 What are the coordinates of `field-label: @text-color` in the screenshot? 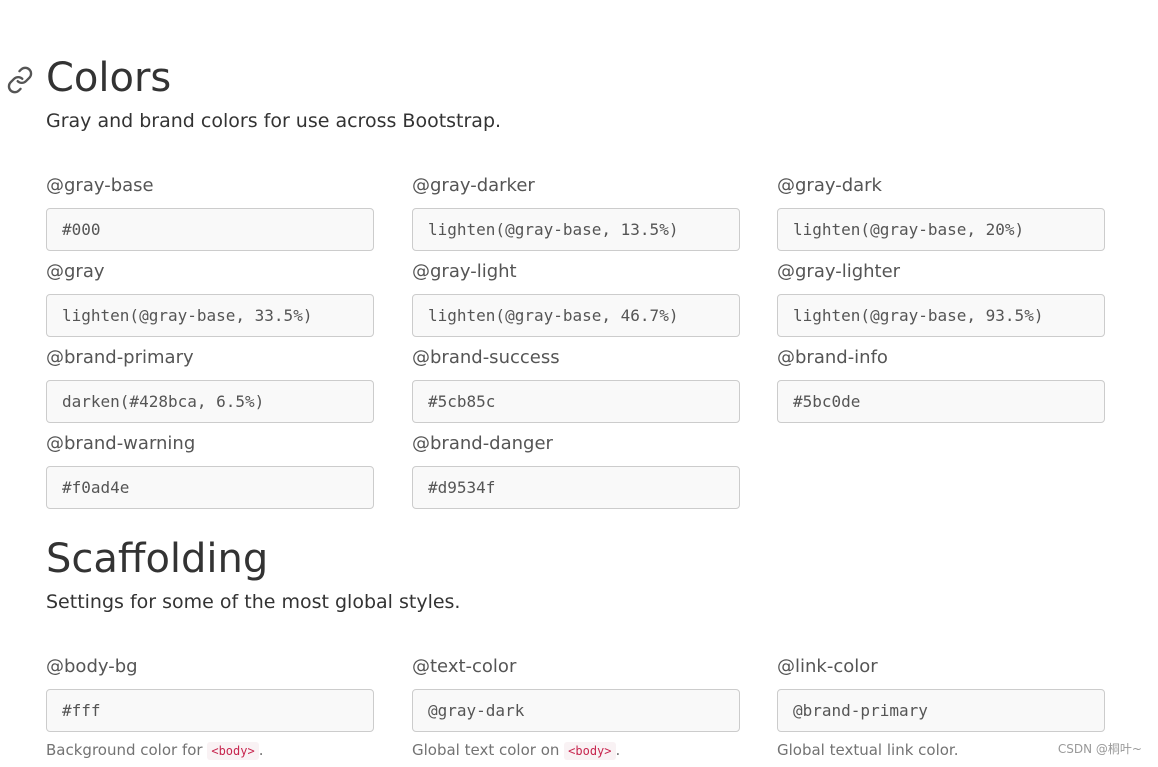 It's located at (464, 666).